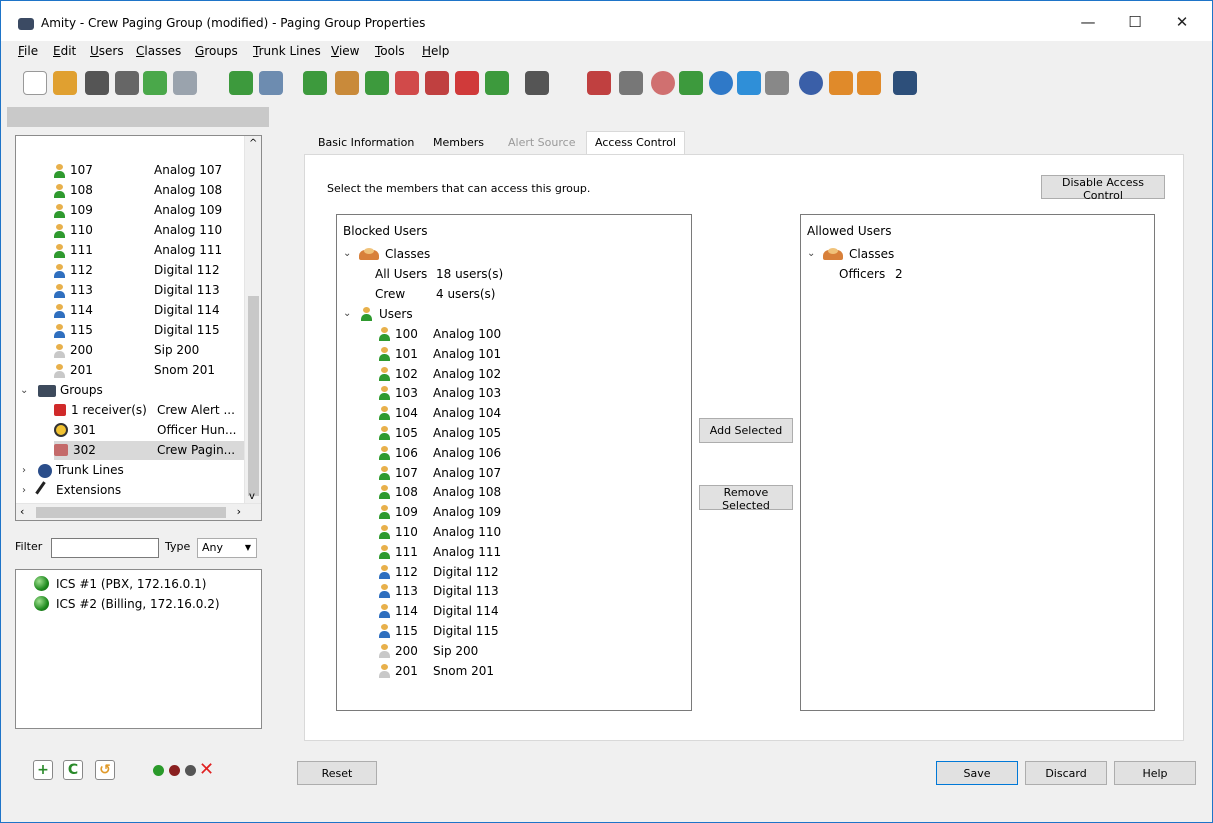  What do you see at coordinates (154, 250) in the screenshot?
I see `tree-user-item: 111 Analog 111` at bounding box center [154, 250].